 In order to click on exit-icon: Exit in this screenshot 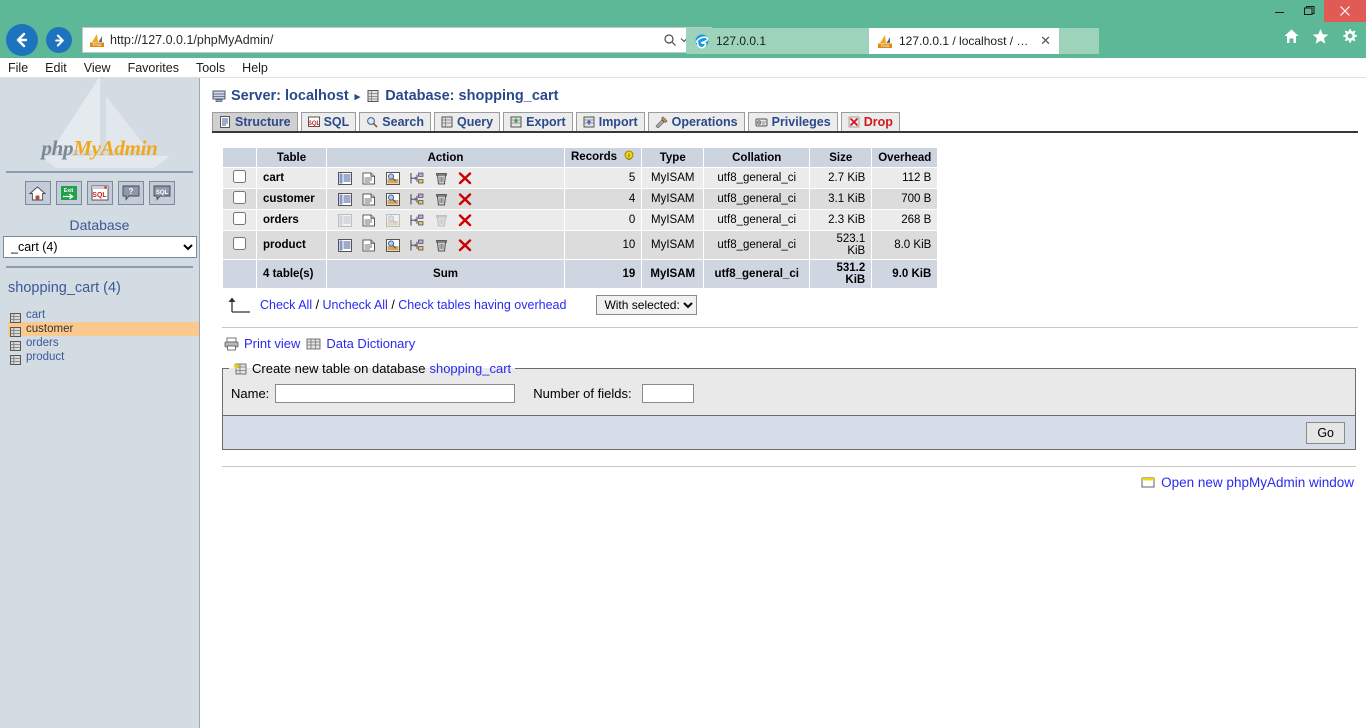, I will do `click(68, 193)`.